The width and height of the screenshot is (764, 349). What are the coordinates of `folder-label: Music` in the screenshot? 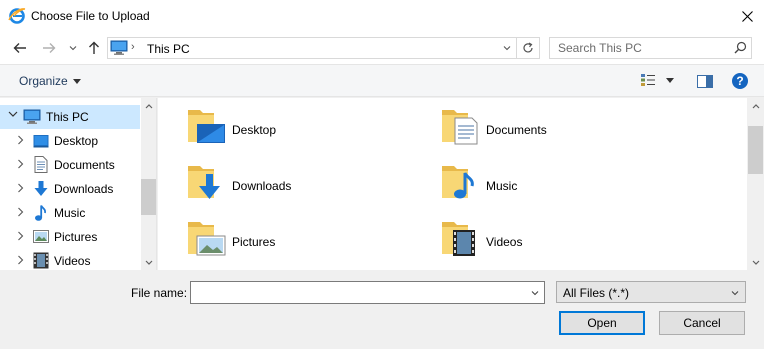 It's located at (502, 186).